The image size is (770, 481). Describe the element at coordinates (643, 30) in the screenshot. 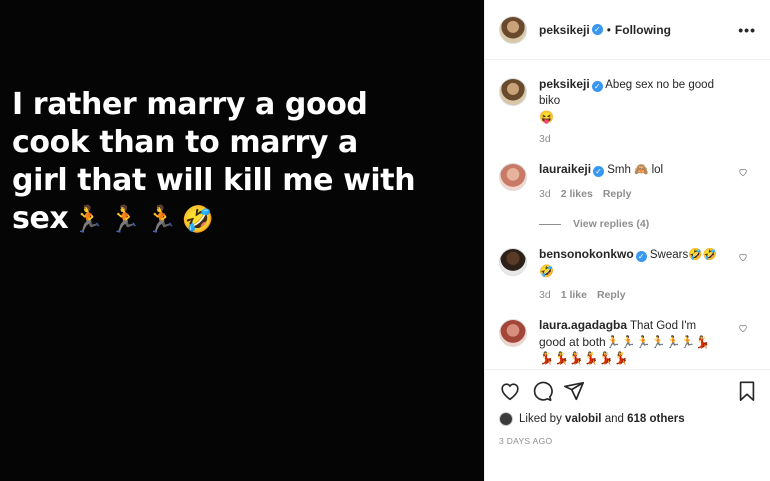

I see `following-button: Following` at that location.